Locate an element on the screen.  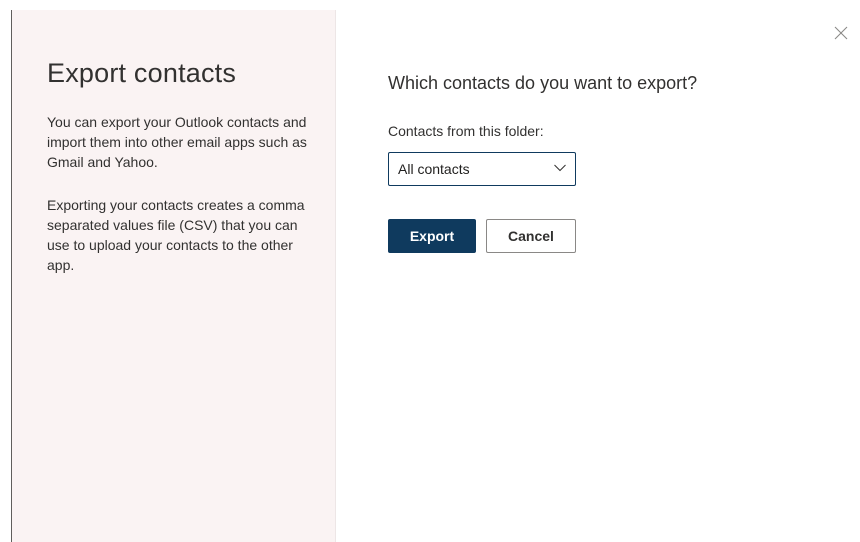
folder-label: Contacts from this folder: is located at coordinates (466, 131).